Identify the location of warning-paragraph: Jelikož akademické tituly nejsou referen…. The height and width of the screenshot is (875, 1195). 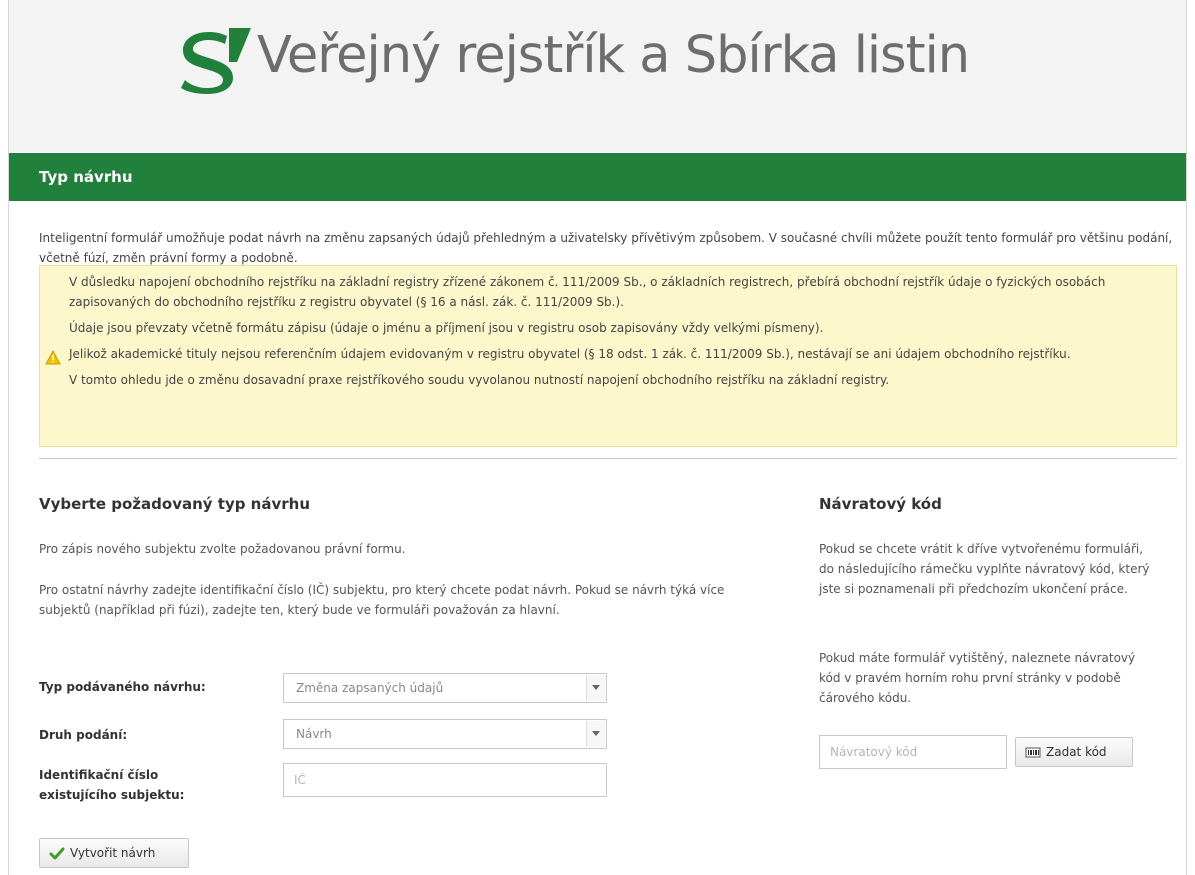
(570, 354).